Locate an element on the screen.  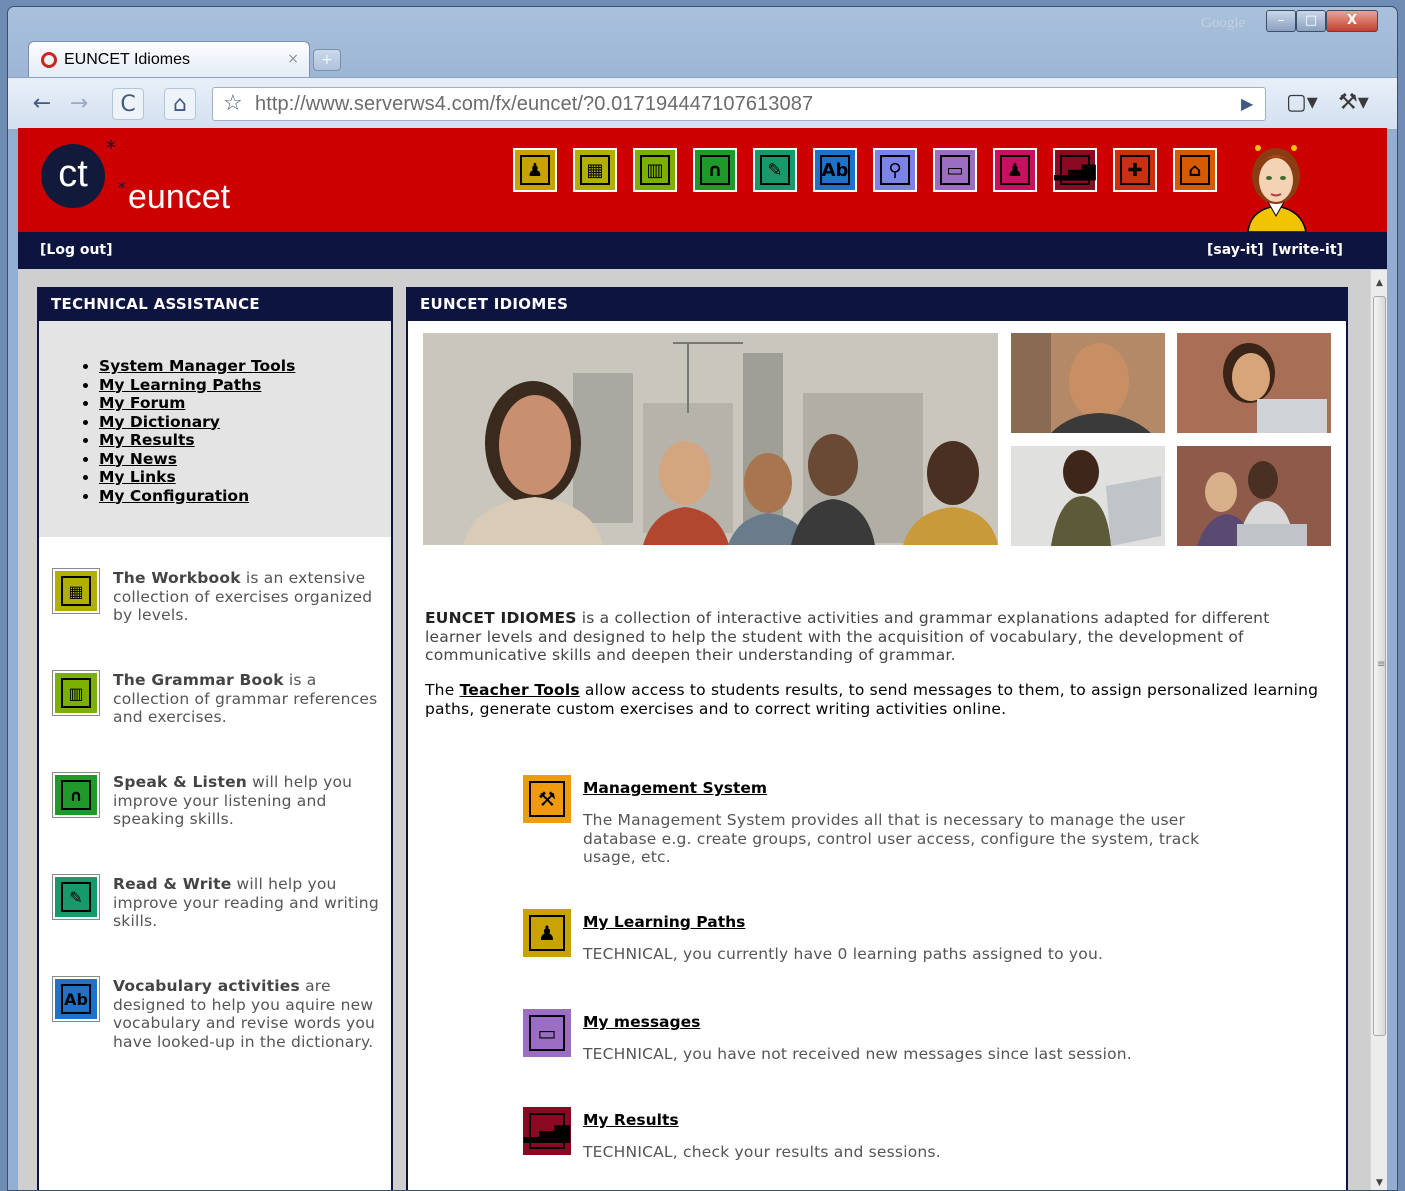
minimize-button: – is located at coordinates (1281, 21).